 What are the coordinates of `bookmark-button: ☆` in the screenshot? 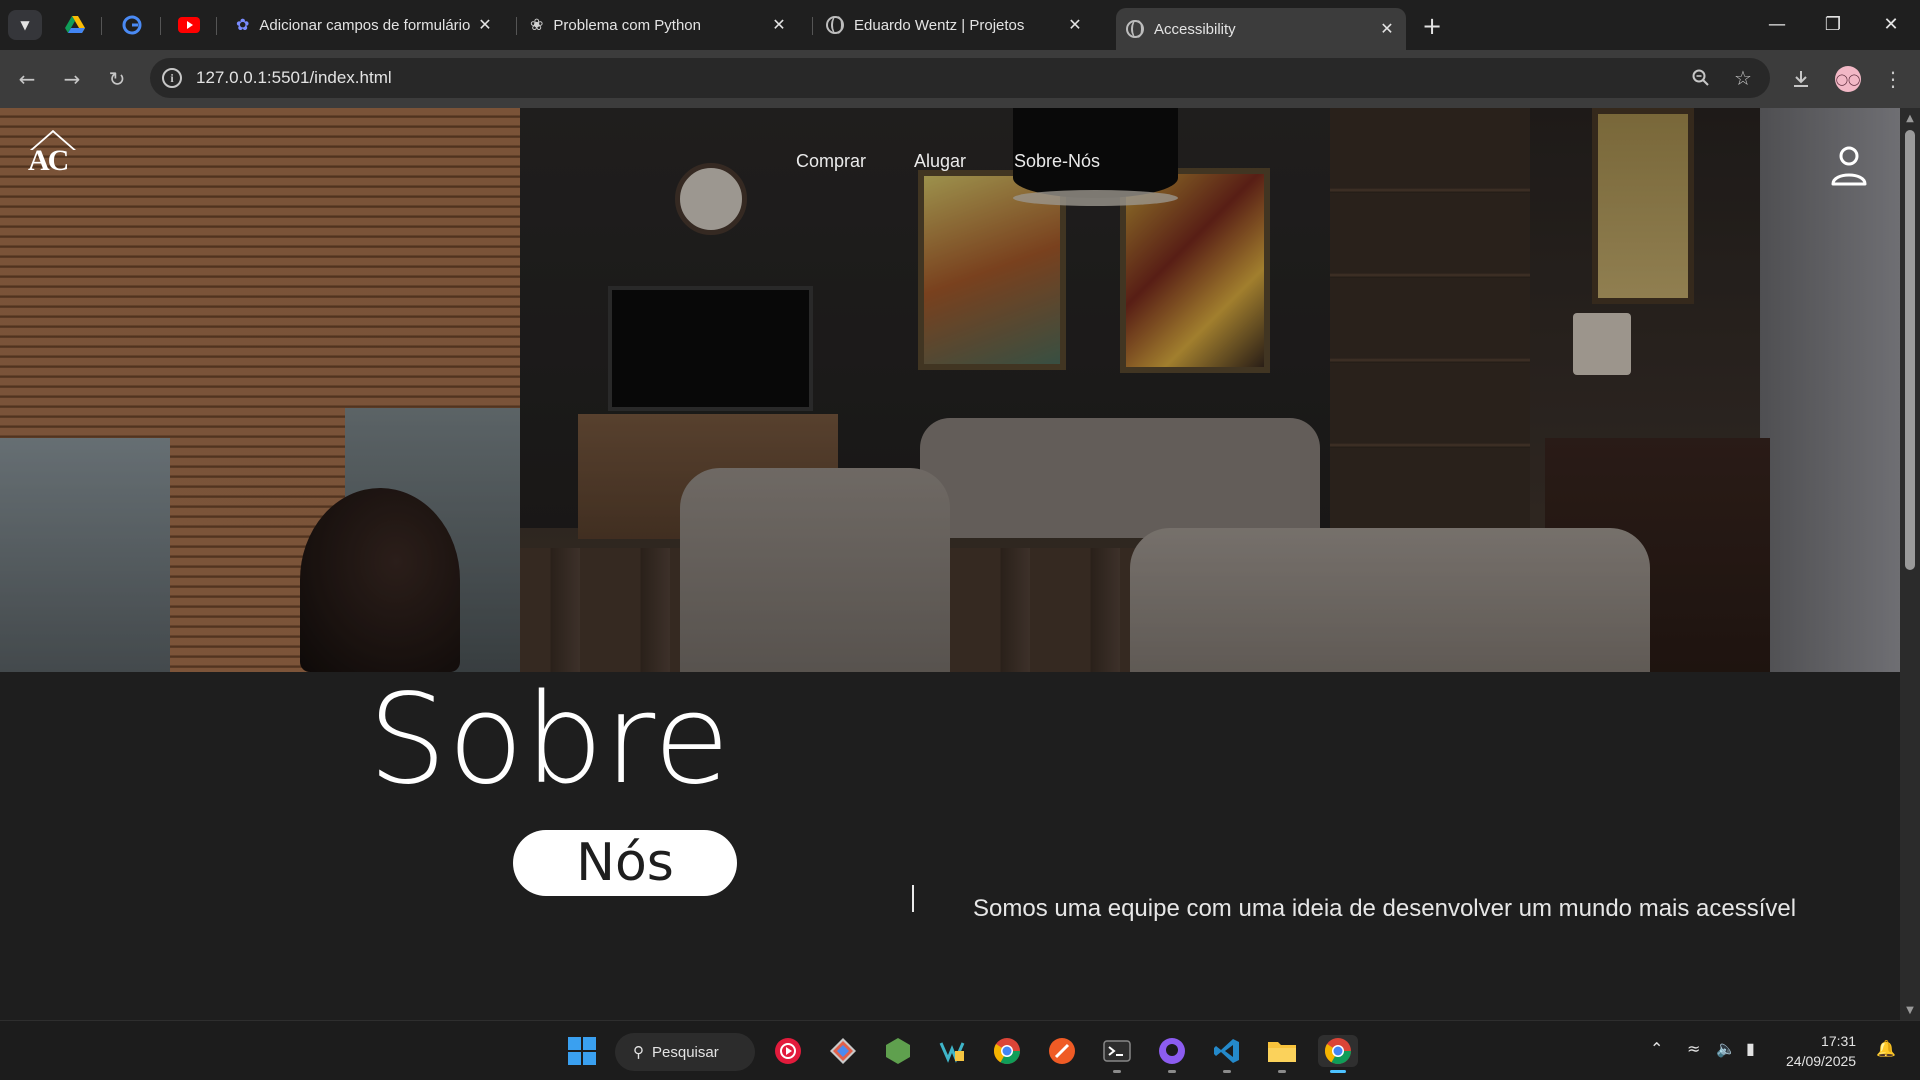 It's located at (1743, 78).